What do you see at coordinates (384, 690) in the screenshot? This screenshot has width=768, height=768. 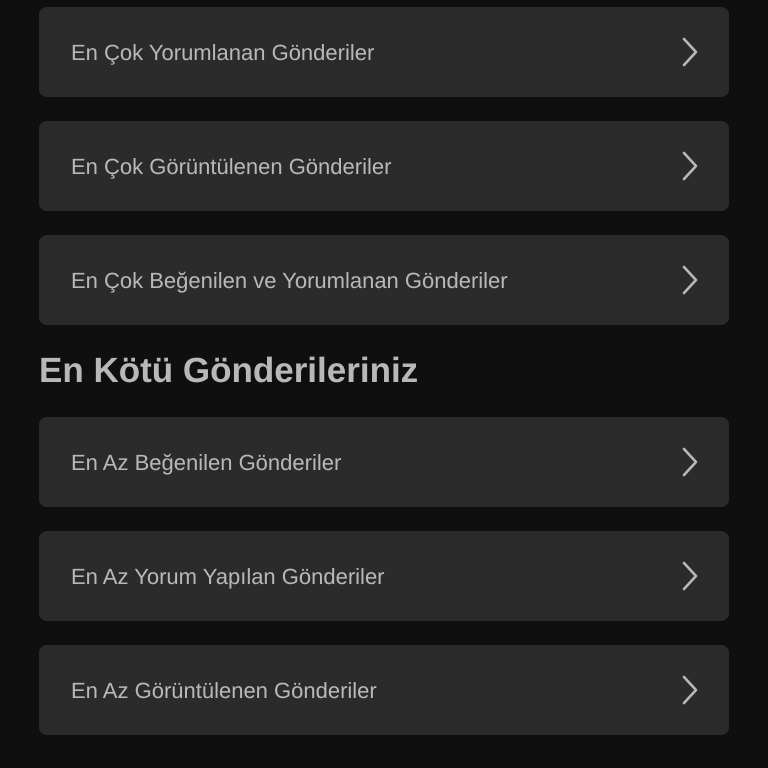 I see `menu-item: En Az Görüntülenen Gönderiler` at bounding box center [384, 690].